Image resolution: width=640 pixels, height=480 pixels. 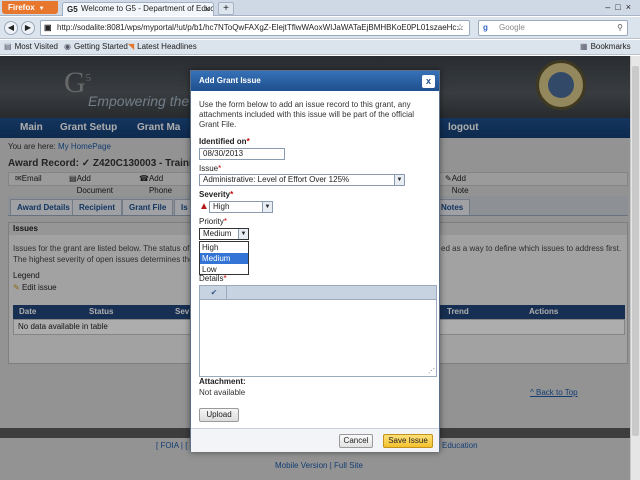 I want to click on toolbar-separator, so click(x=226, y=293).